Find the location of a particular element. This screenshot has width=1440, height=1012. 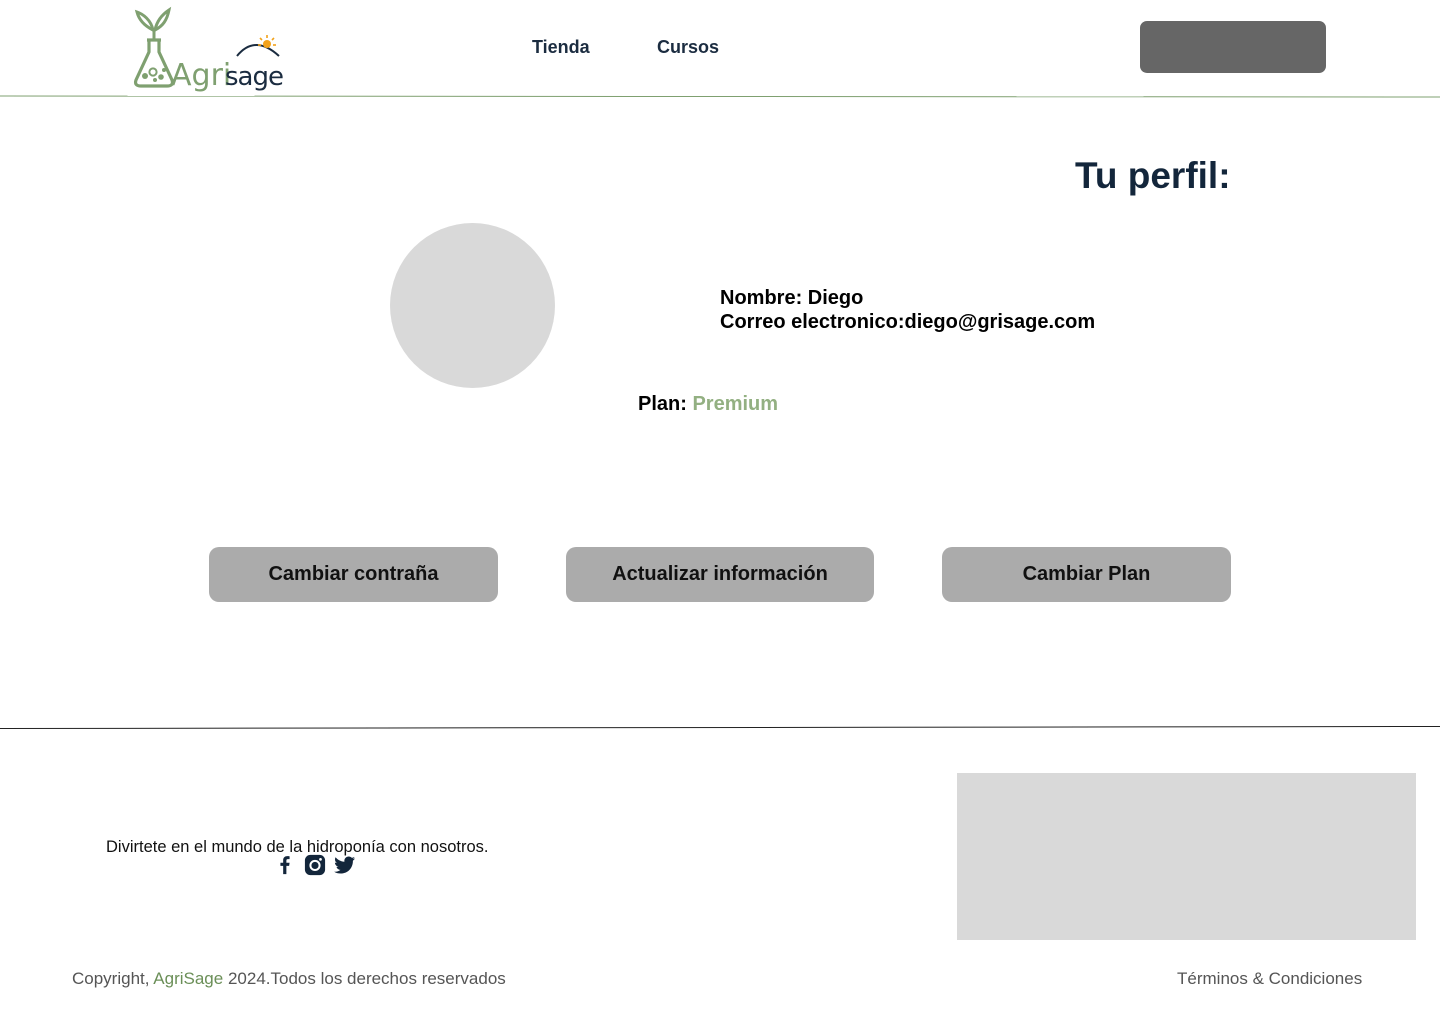

twitter-icon is located at coordinates (345, 865).